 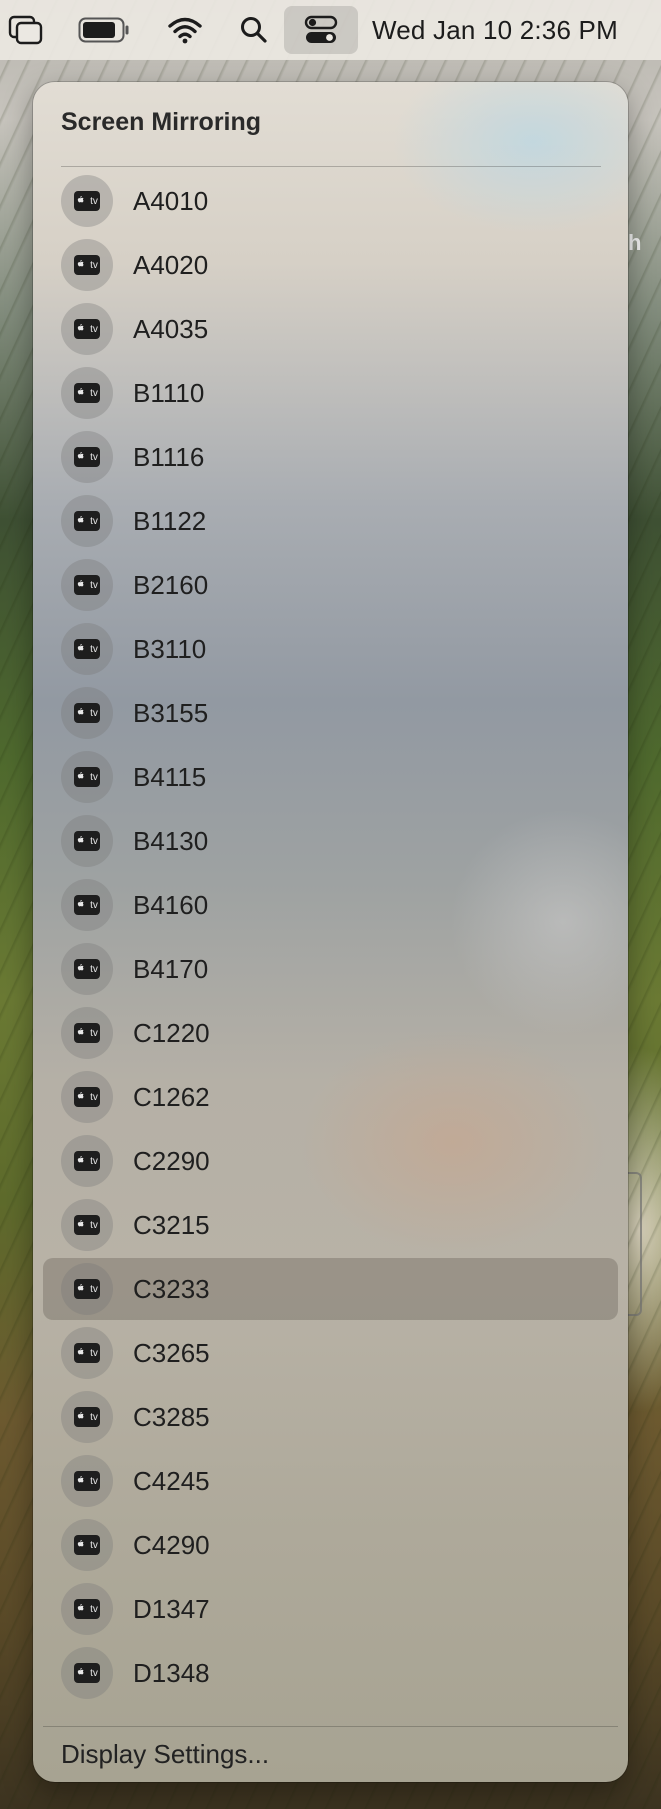 What do you see at coordinates (171, 585) in the screenshot?
I see `device-label: B2160` at bounding box center [171, 585].